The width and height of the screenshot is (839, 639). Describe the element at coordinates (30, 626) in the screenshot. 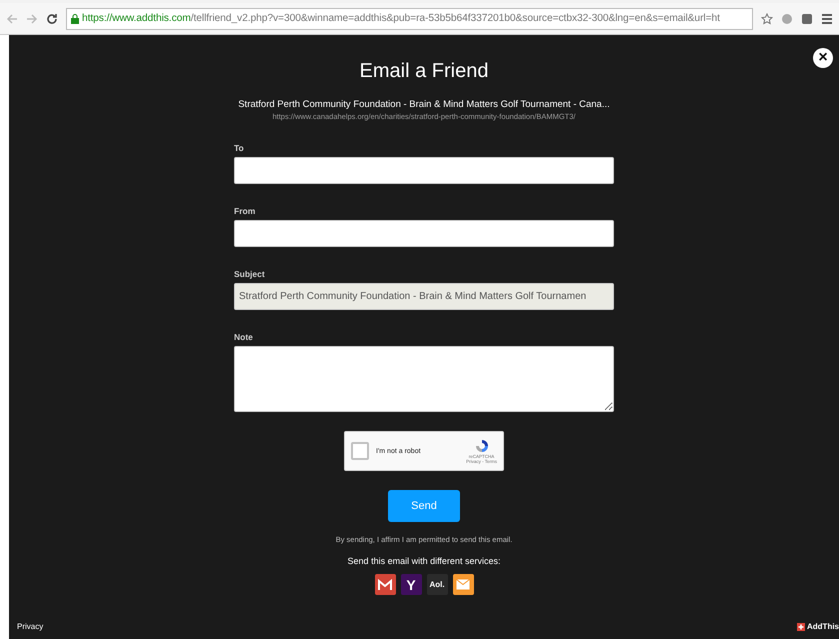

I see `privacy-link: Privacy` at that location.